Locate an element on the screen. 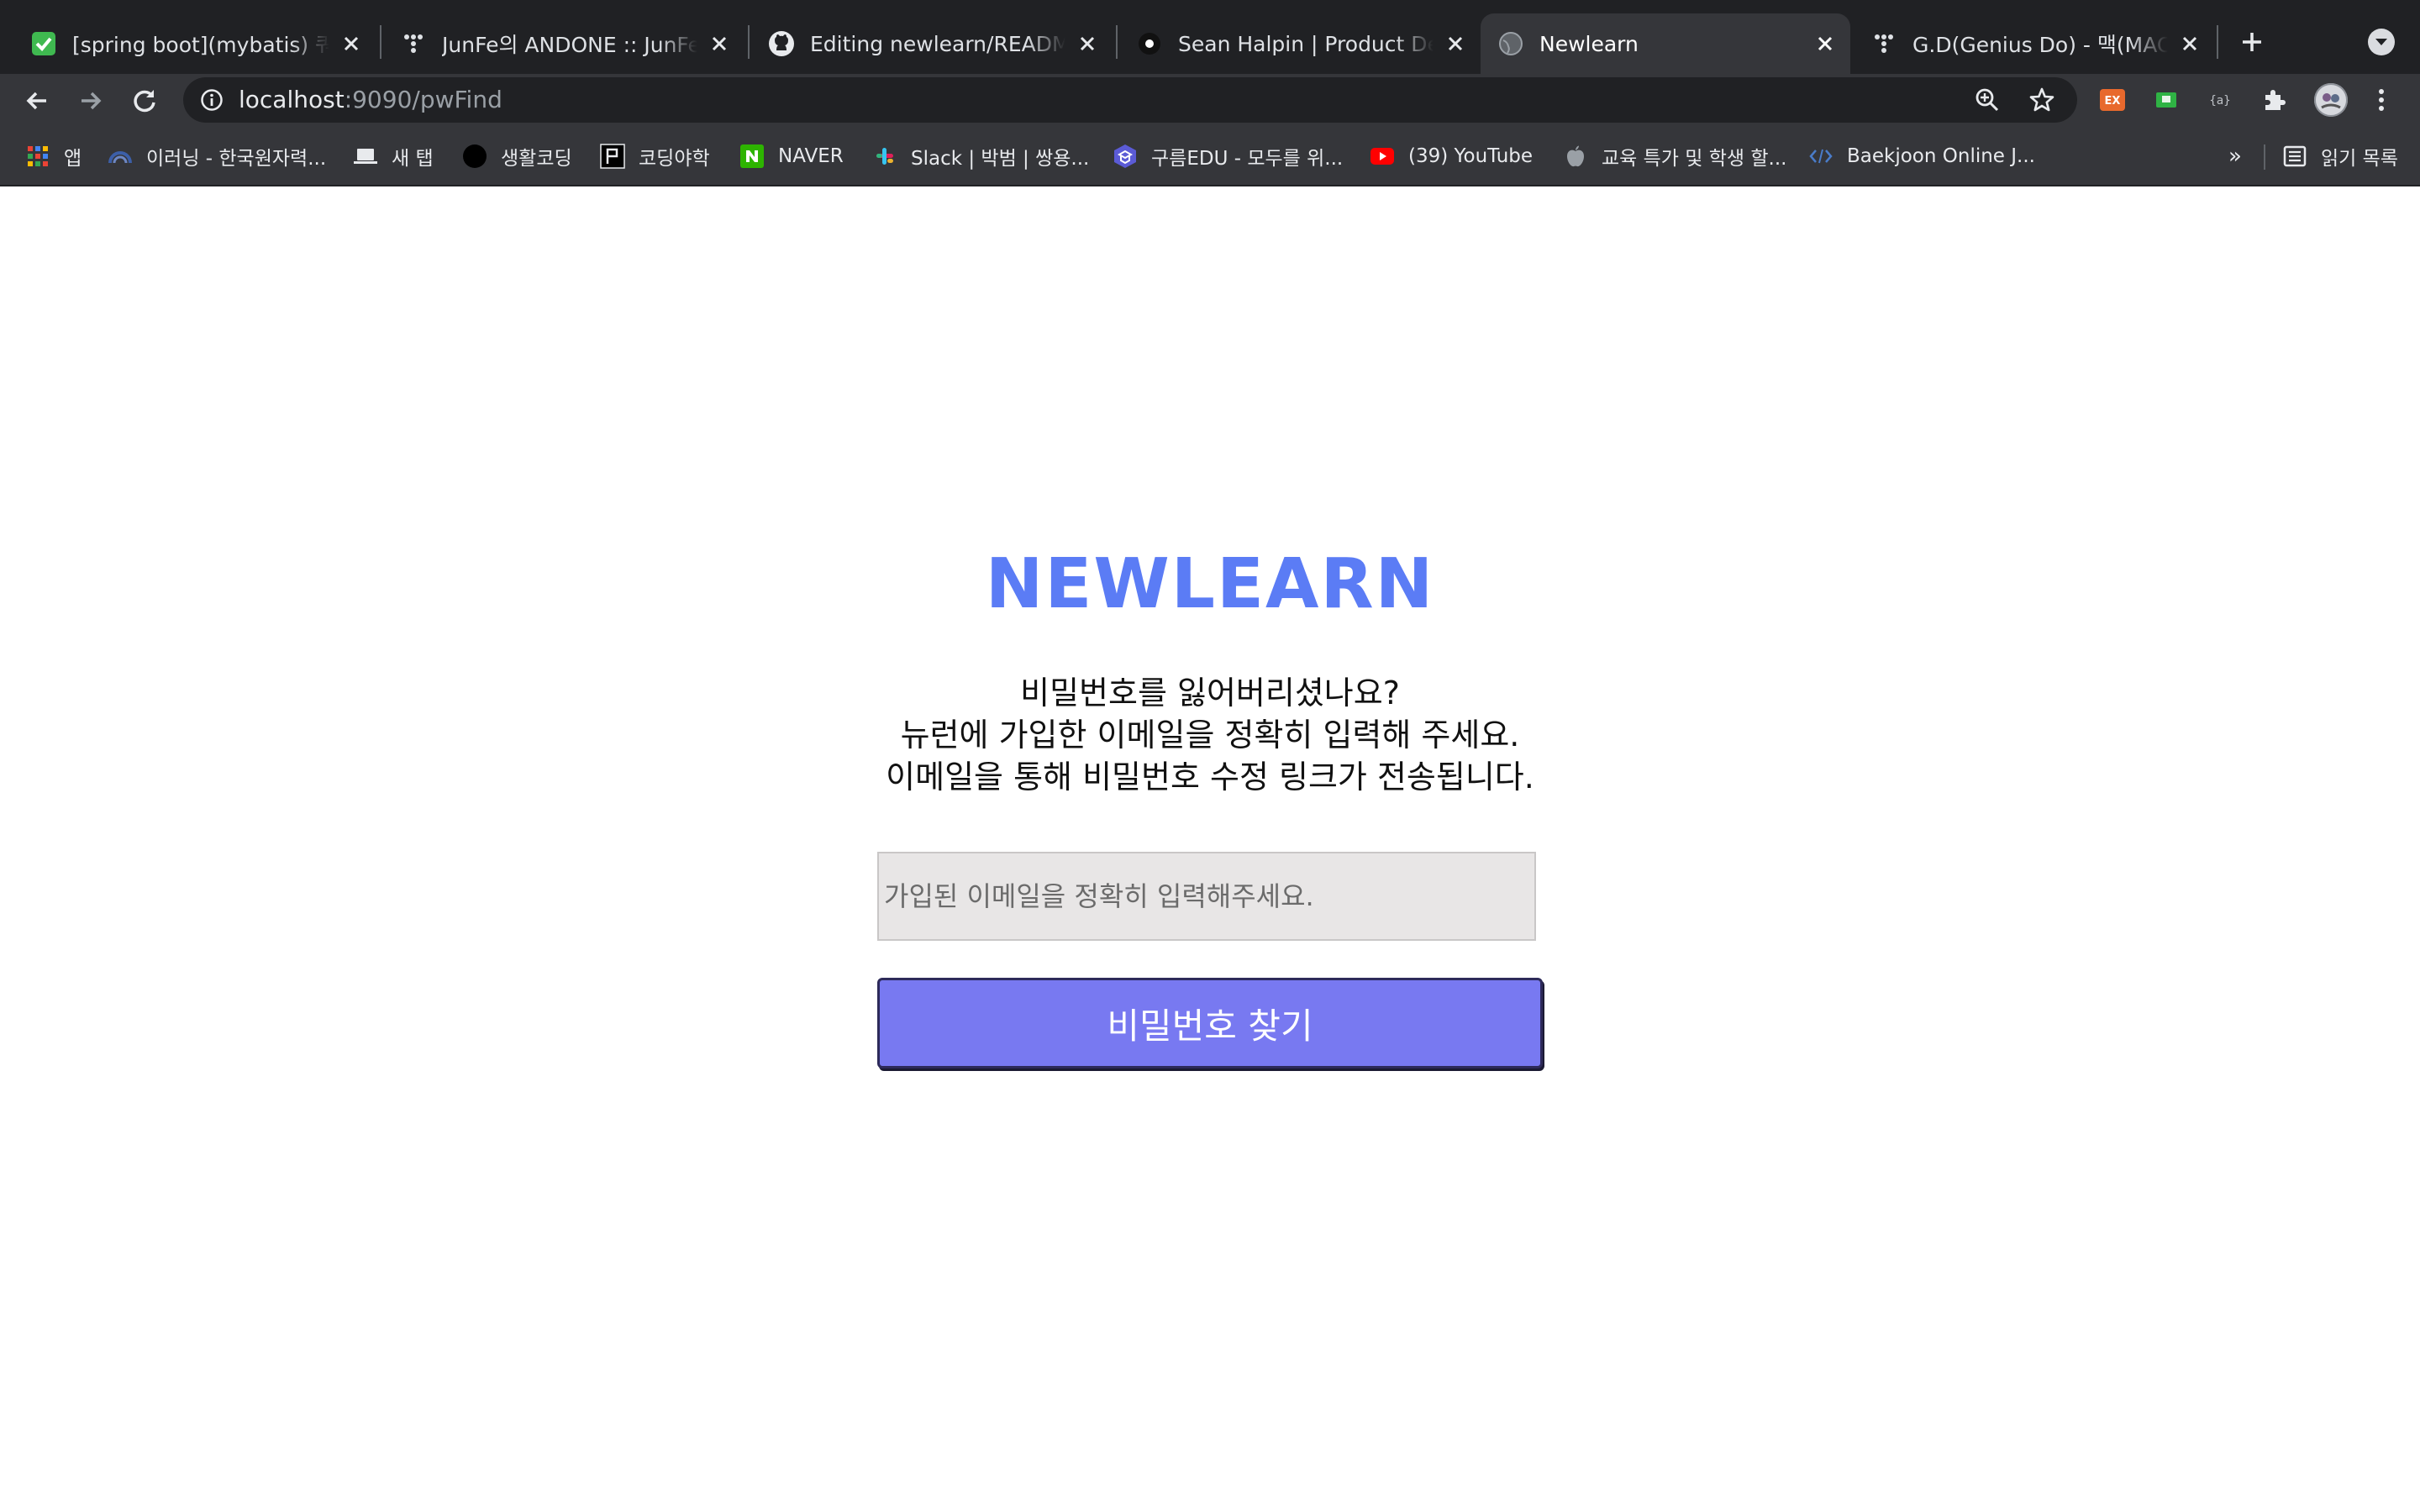 The height and width of the screenshot is (1512, 2420). slack-icon is located at coordinates (884, 156).